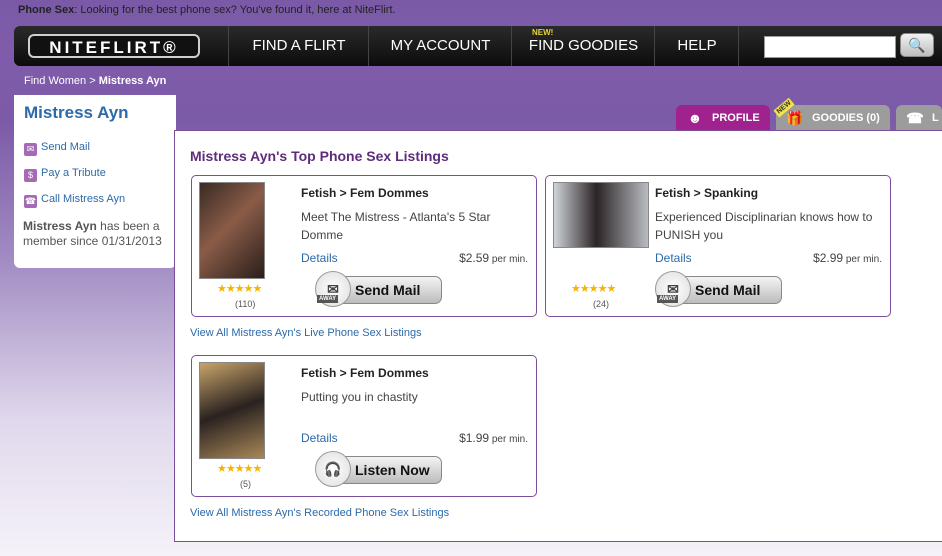 The width and height of the screenshot is (942, 556). Describe the element at coordinates (493, 258) in the screenshot. I see `listing-price: $2.59 per min.` at that location.